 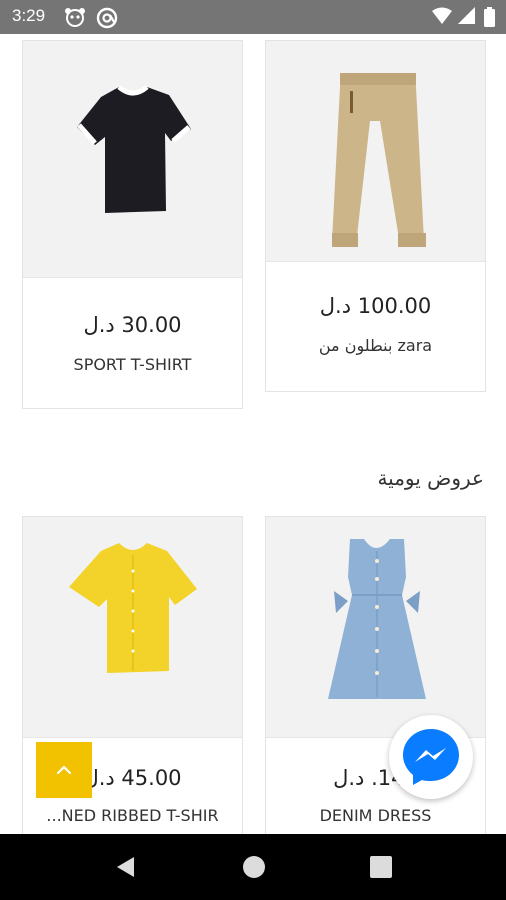 What do you see at coordinates (107, 20) in the screenshot?
I see `at-icon` at bounding box center [107, 20].